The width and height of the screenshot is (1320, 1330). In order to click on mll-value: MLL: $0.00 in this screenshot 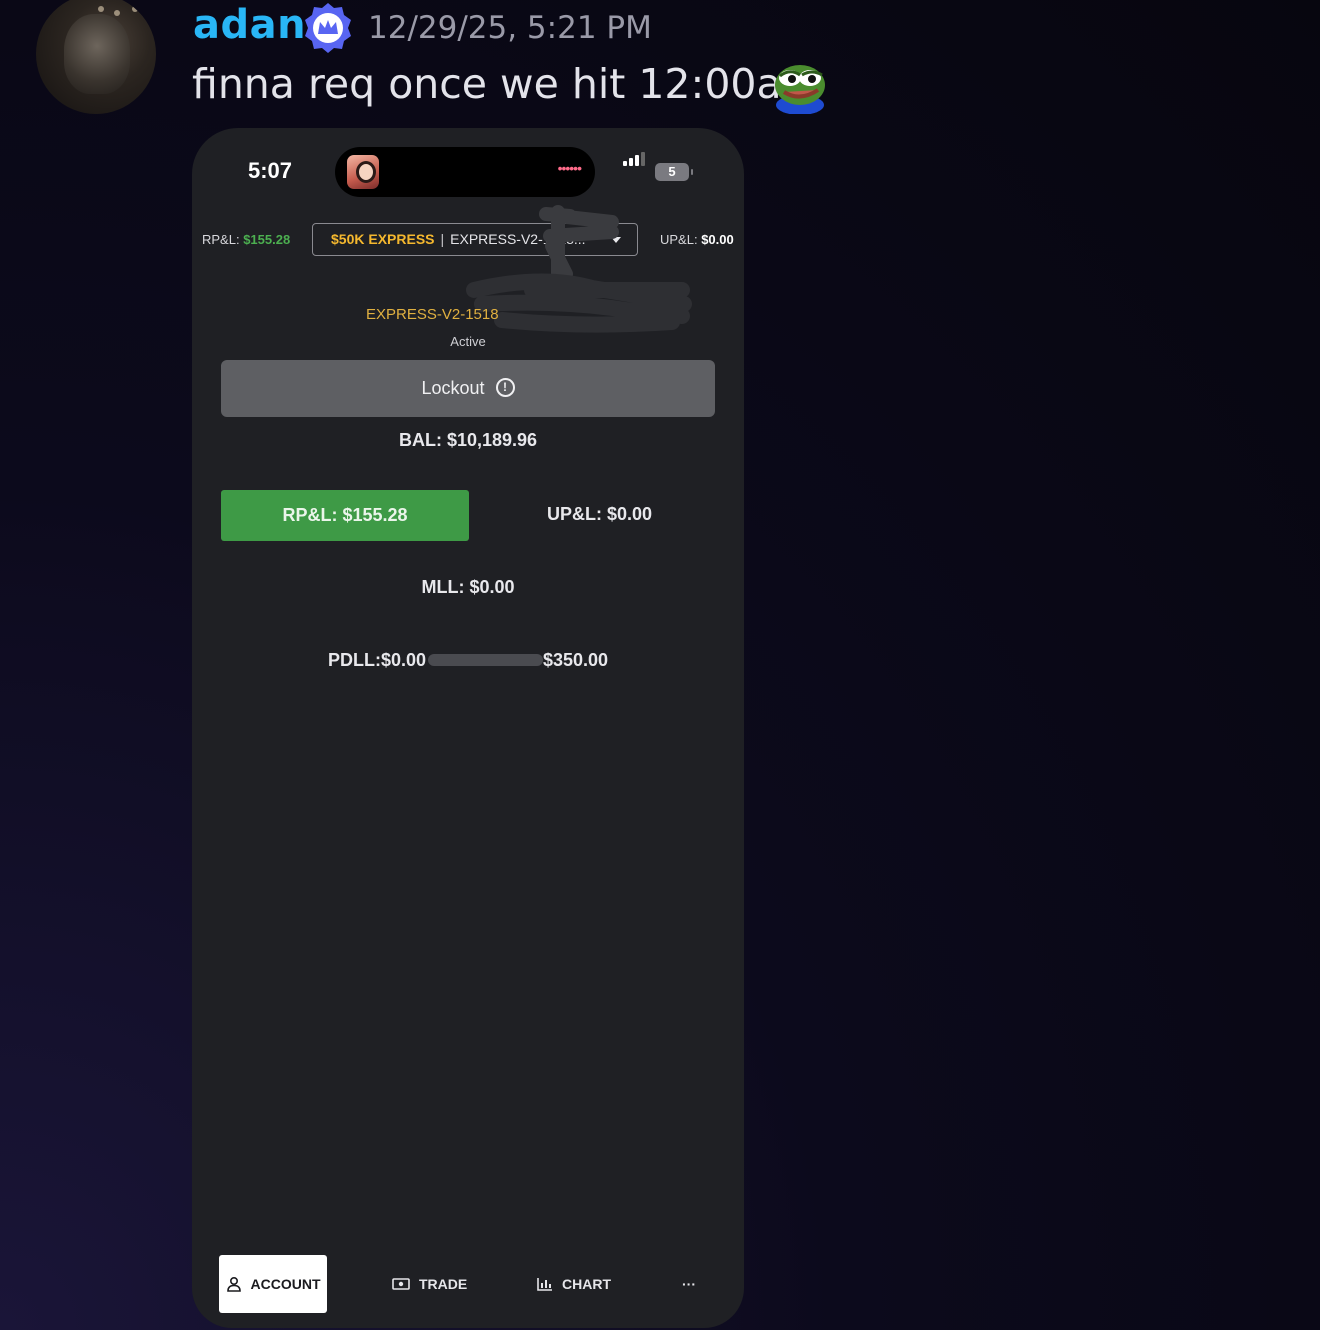, I will do `click(468, 587)`.